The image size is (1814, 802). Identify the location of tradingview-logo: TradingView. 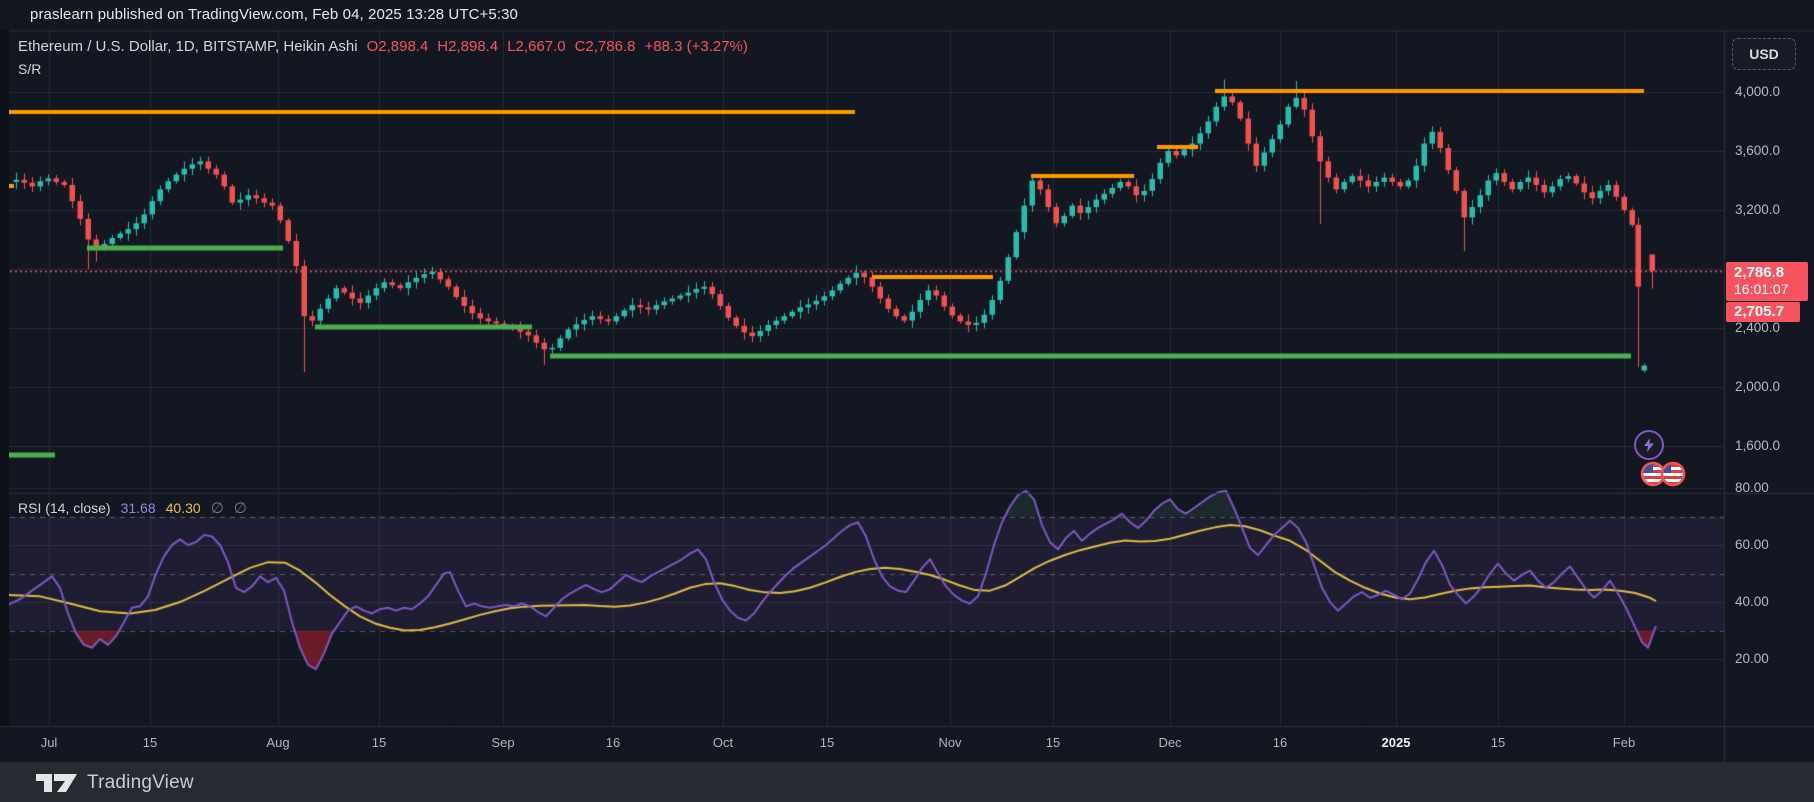
(115, 783).